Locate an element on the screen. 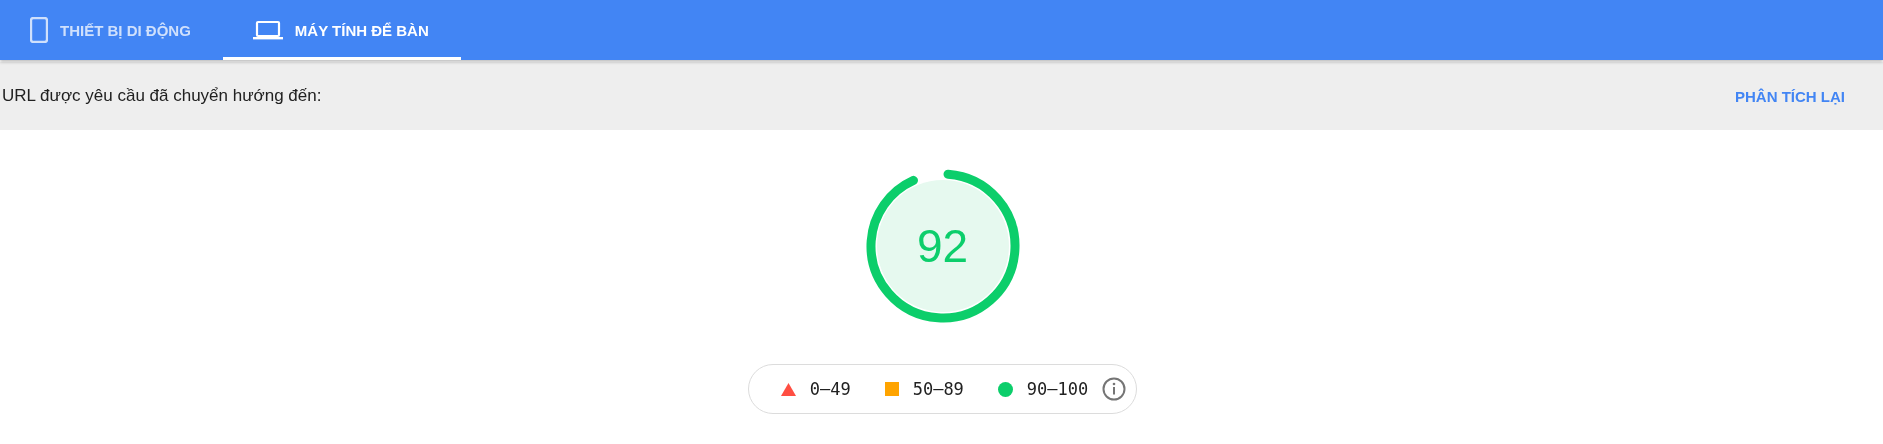  score-range: 90–100 is located at coordinates (1057, 389).